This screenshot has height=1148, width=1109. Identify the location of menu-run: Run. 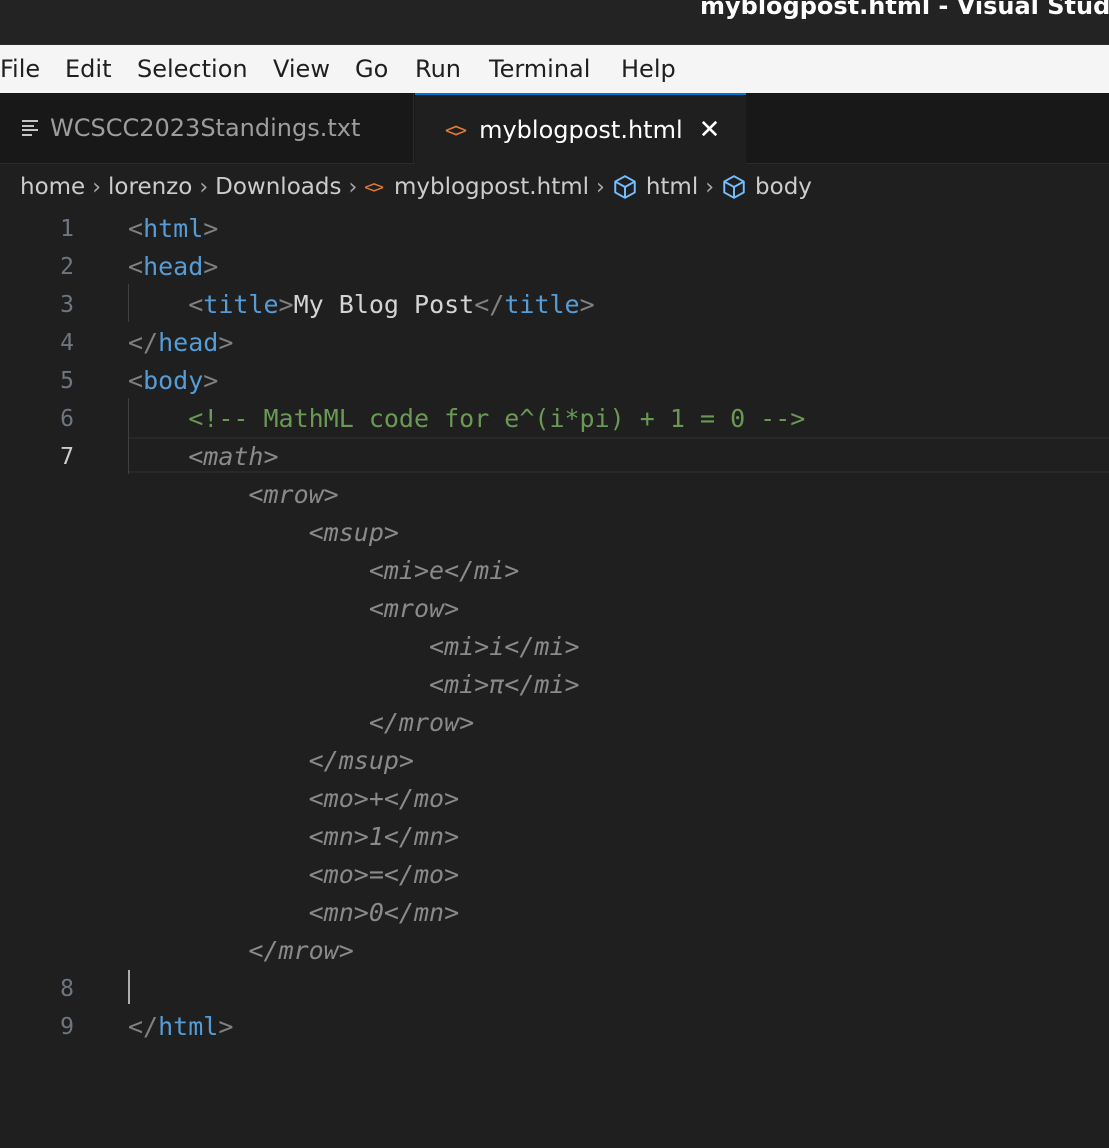
(452, 69).